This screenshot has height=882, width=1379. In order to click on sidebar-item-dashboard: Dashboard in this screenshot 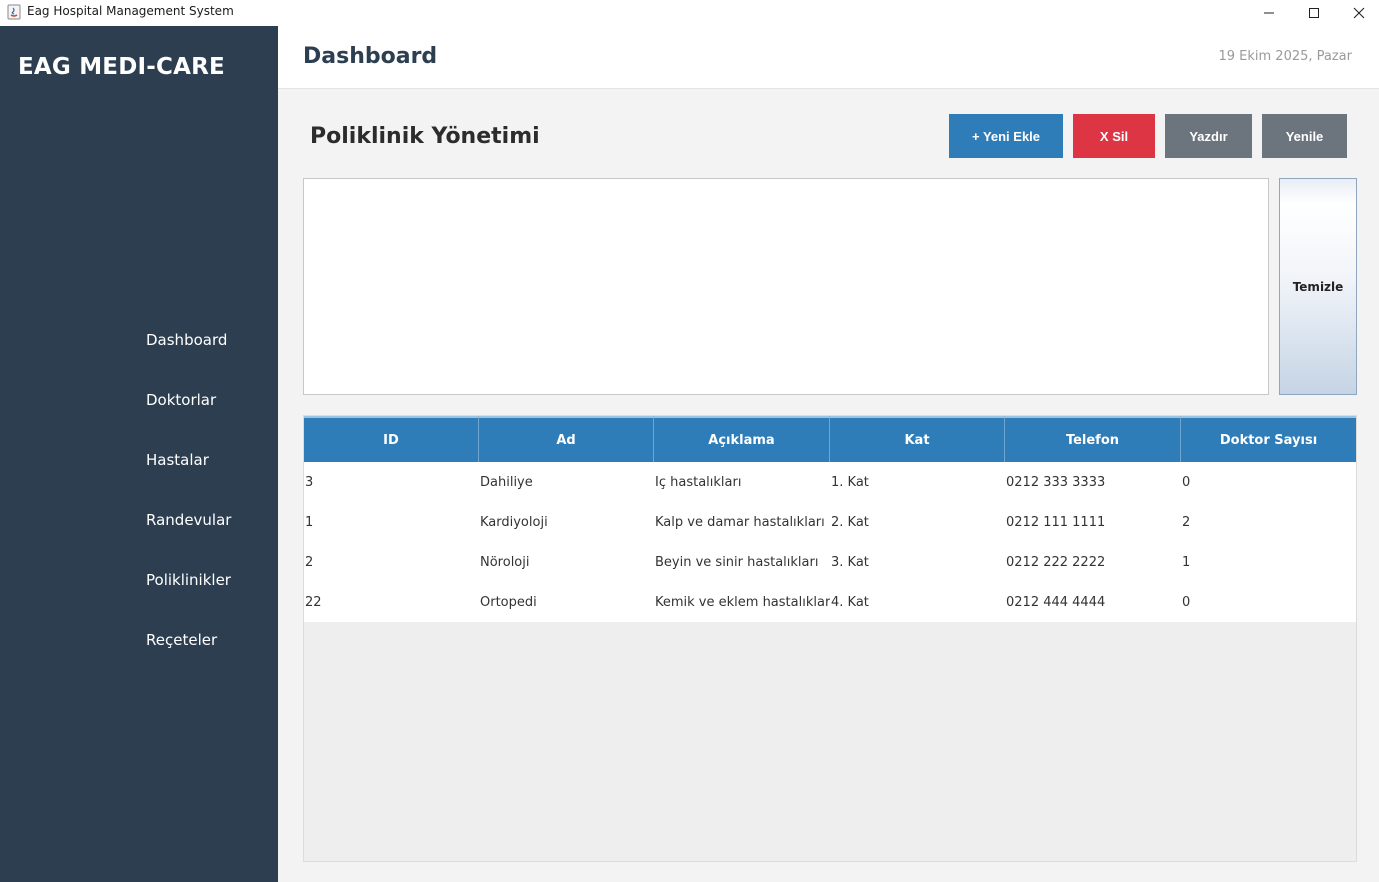, I will do `click(186, 340)`.